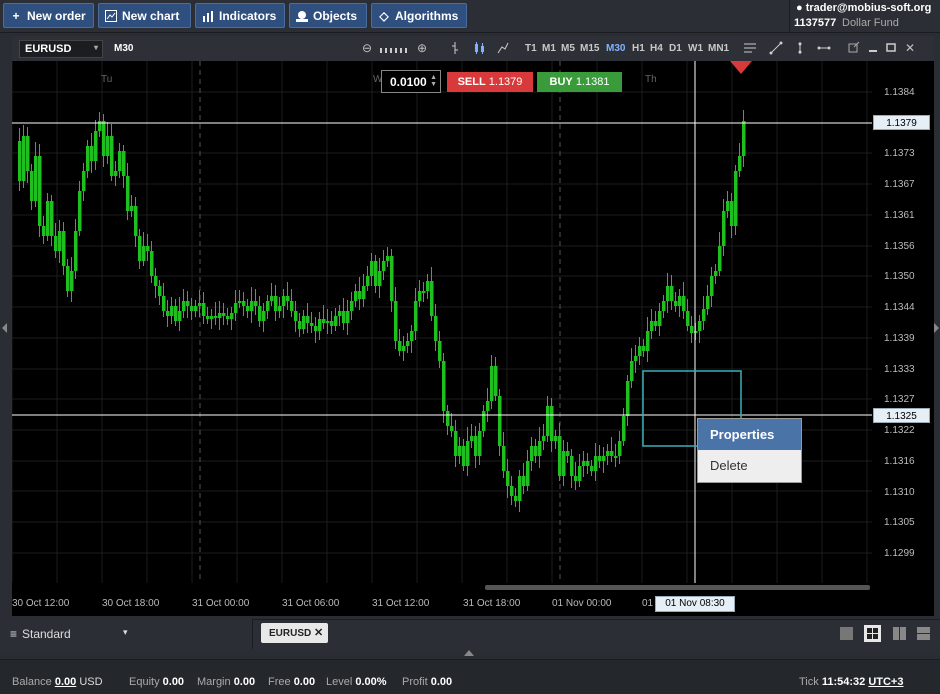  I want to click on algorithms-button: ◇ Algorithms, so click(419, 15).